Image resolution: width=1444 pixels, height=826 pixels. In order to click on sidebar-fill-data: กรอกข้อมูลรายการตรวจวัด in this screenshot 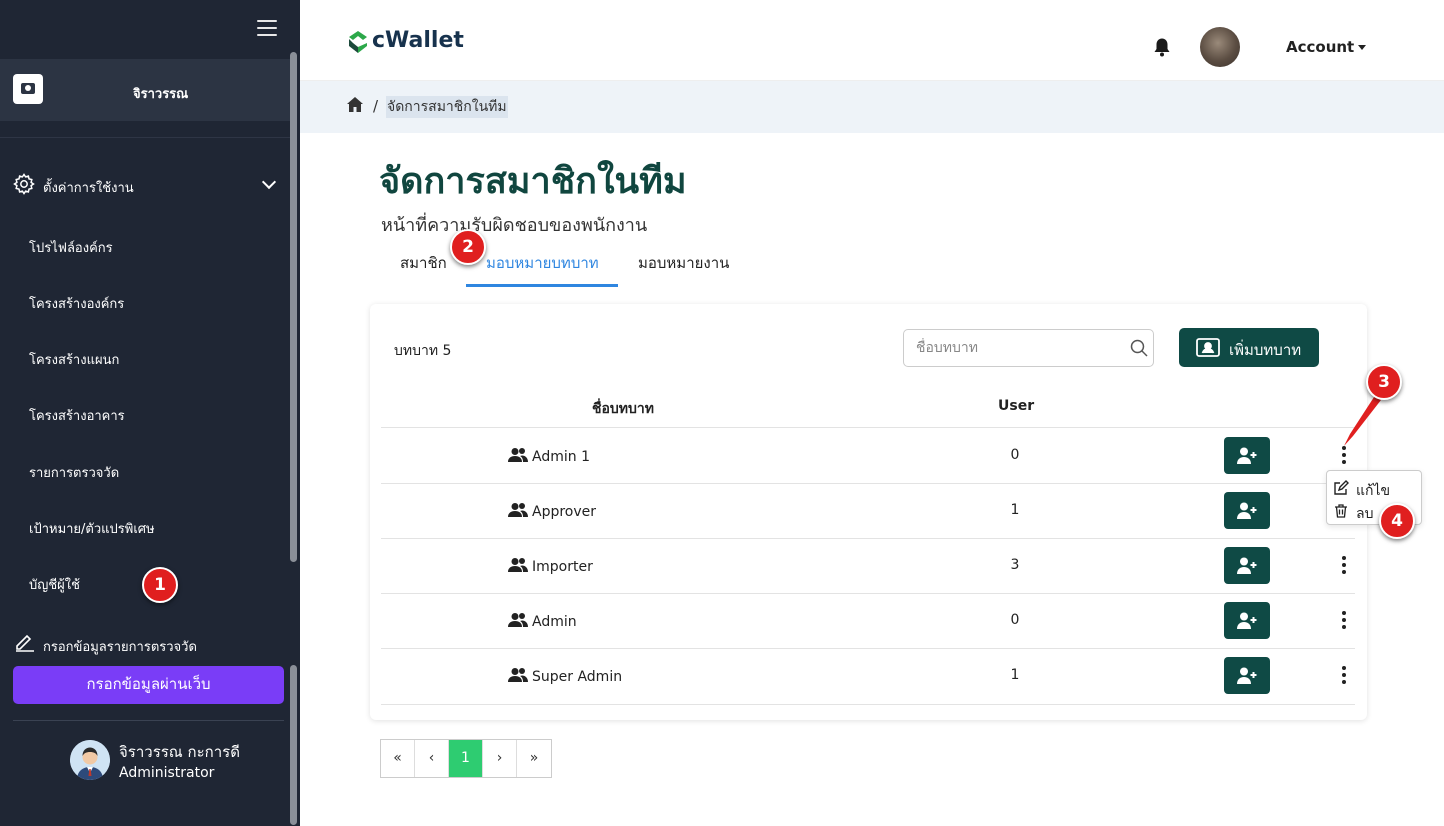, I will do `click(149, 642)`.